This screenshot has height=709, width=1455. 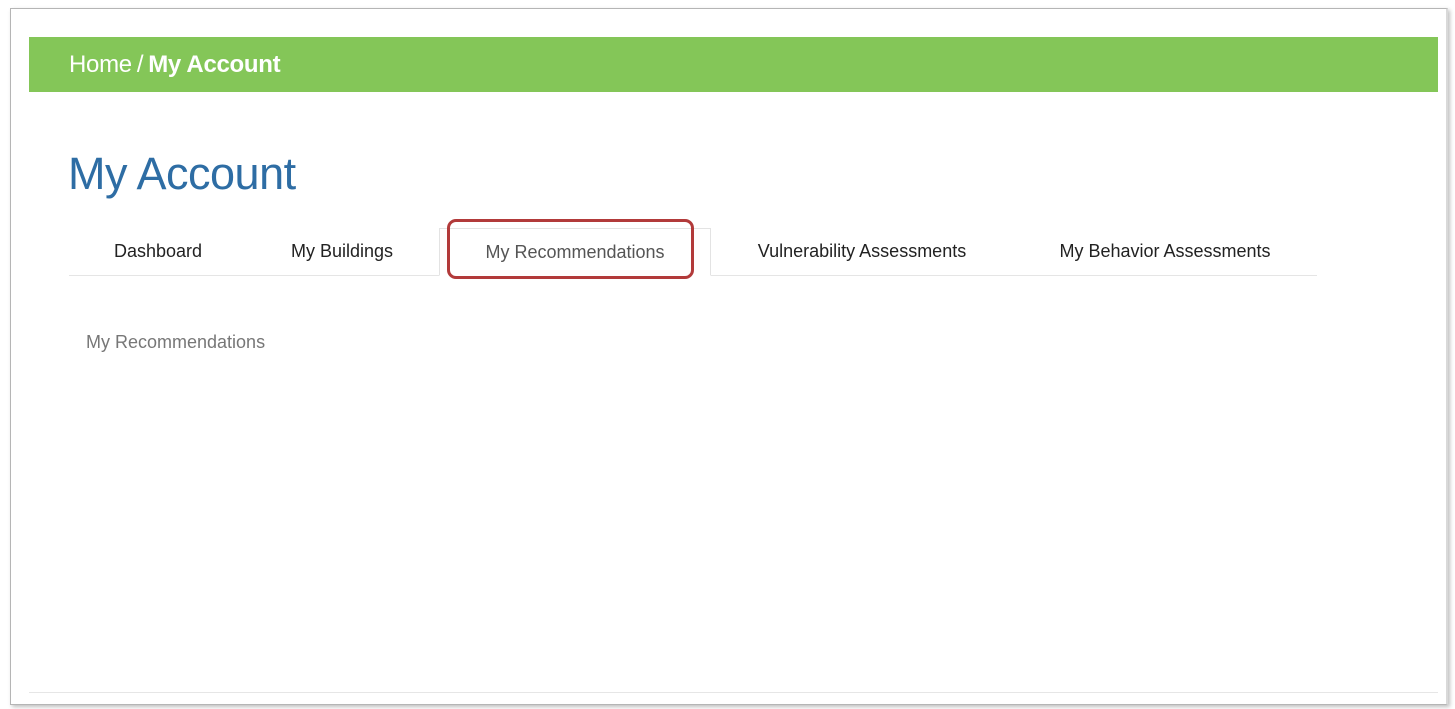 What do you see at coordinates (575, 252) in the screenshot?
I see `tab-my-recommendations: My Recommendations` at bounding box center [575, 252].